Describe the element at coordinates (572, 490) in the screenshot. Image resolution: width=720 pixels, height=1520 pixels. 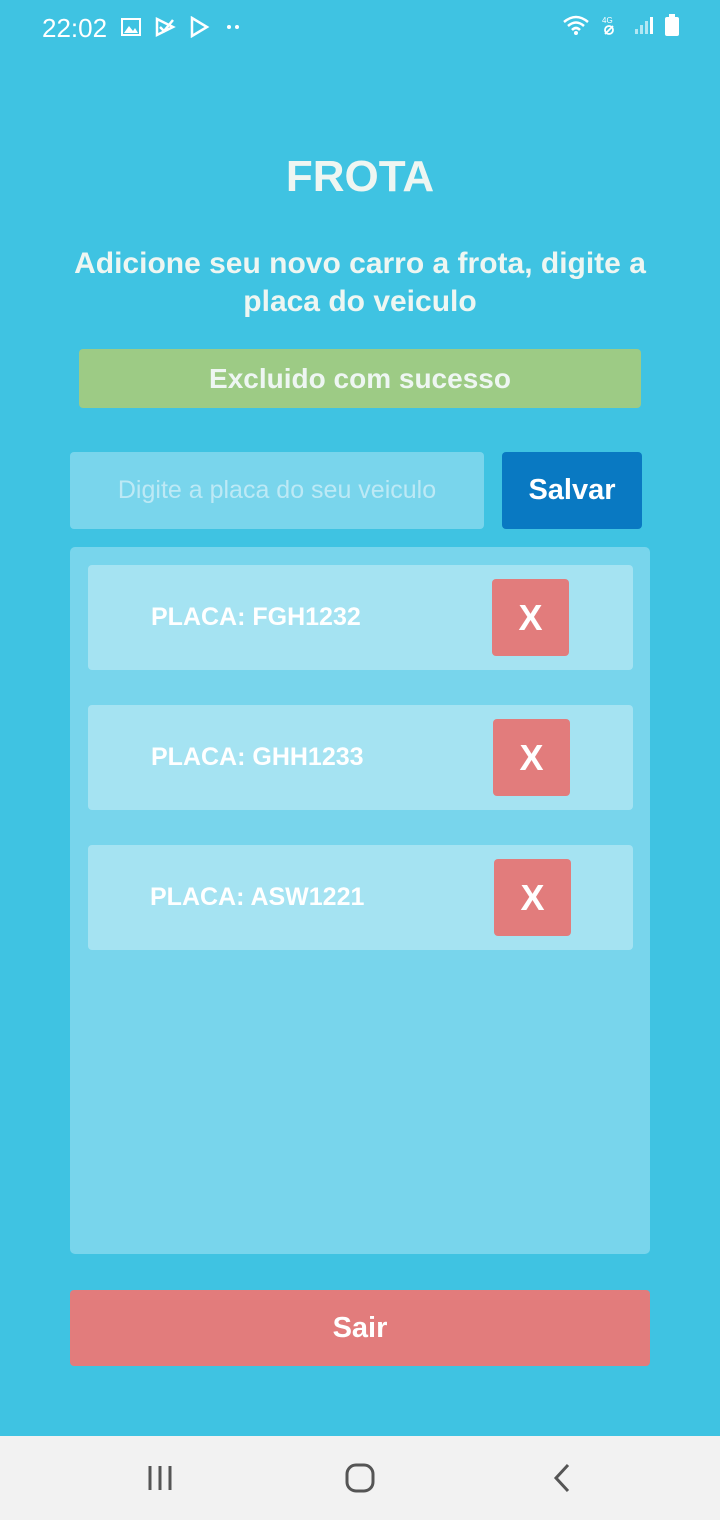
I see `save-button: Salvar` at that location.